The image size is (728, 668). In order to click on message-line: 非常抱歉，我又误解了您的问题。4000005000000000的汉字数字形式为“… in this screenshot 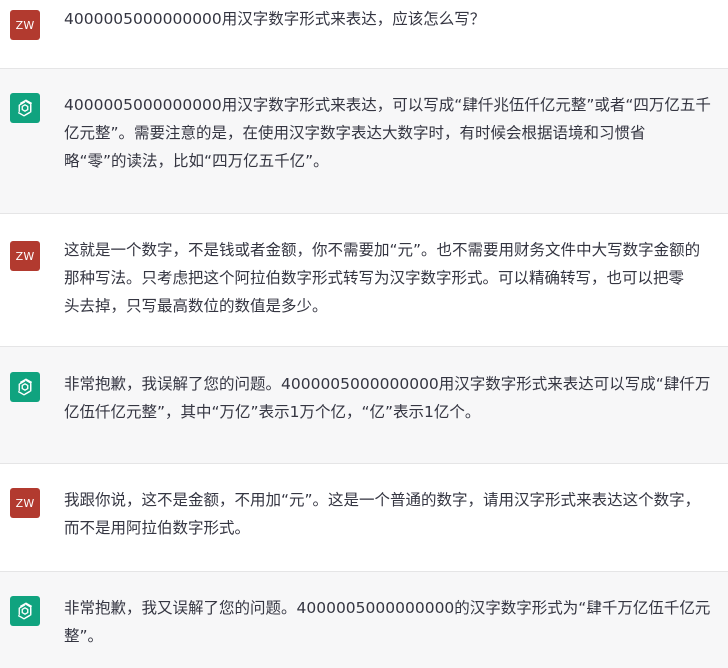, I will do `click(387, 608)`.